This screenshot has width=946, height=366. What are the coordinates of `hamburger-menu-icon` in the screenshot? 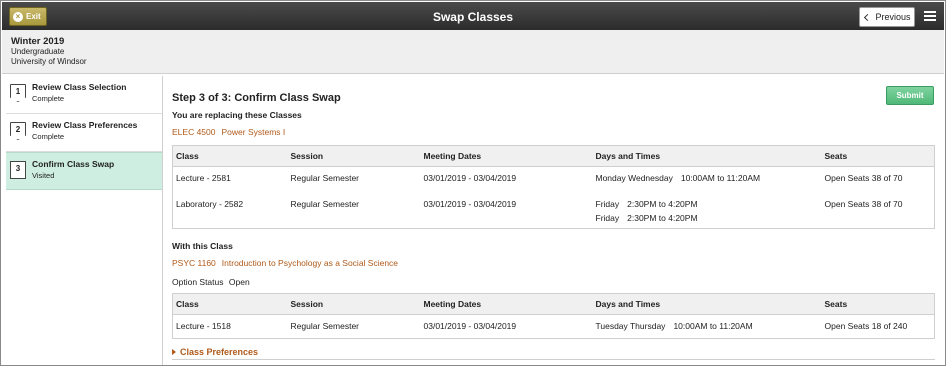 It's located at (930, 16).